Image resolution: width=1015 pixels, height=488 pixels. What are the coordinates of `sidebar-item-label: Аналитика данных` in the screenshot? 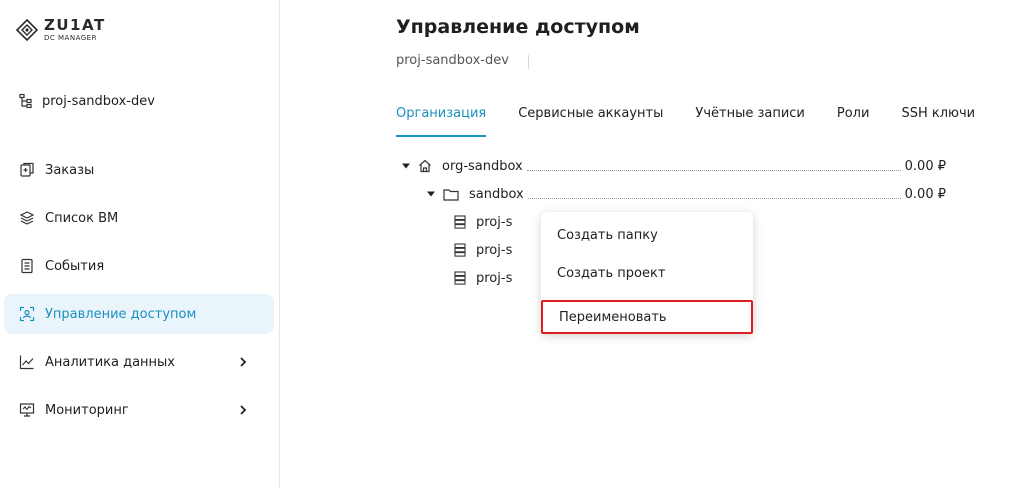 It's located at (110, 362).